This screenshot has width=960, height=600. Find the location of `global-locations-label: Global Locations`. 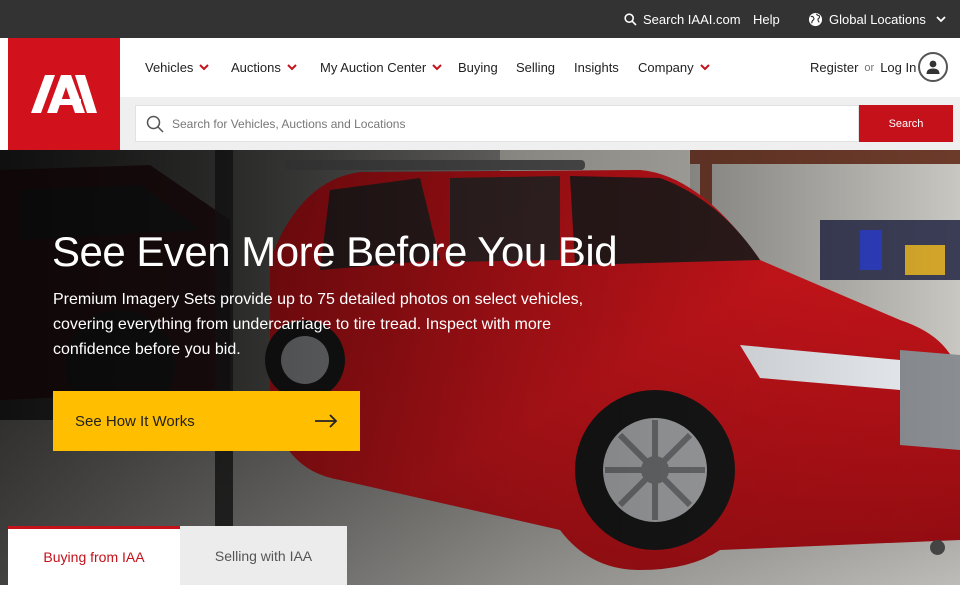

global-locations-label: Global Locations is located at coordinates (877, 19).